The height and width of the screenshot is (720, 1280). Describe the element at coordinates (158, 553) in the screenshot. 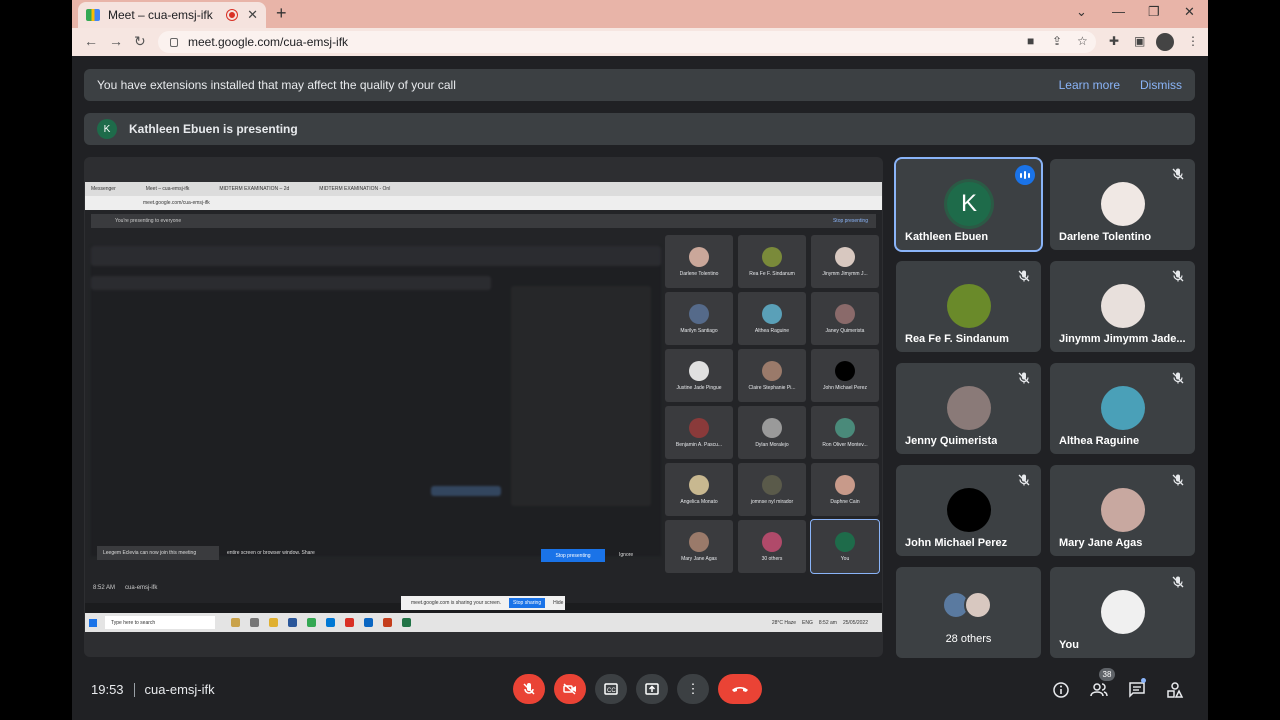

I see `shared-join-notification: Leegem Eclevia can now join this meeting` at that location.